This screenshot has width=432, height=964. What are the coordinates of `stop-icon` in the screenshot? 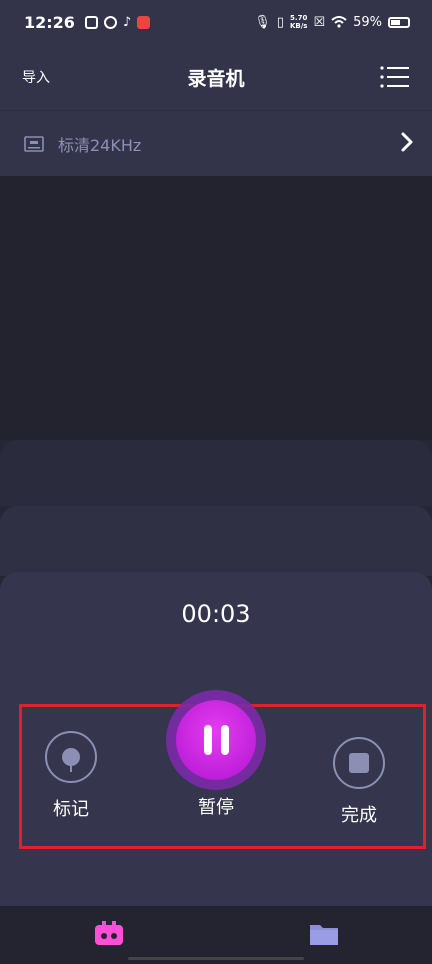 It's located at (359, 763).